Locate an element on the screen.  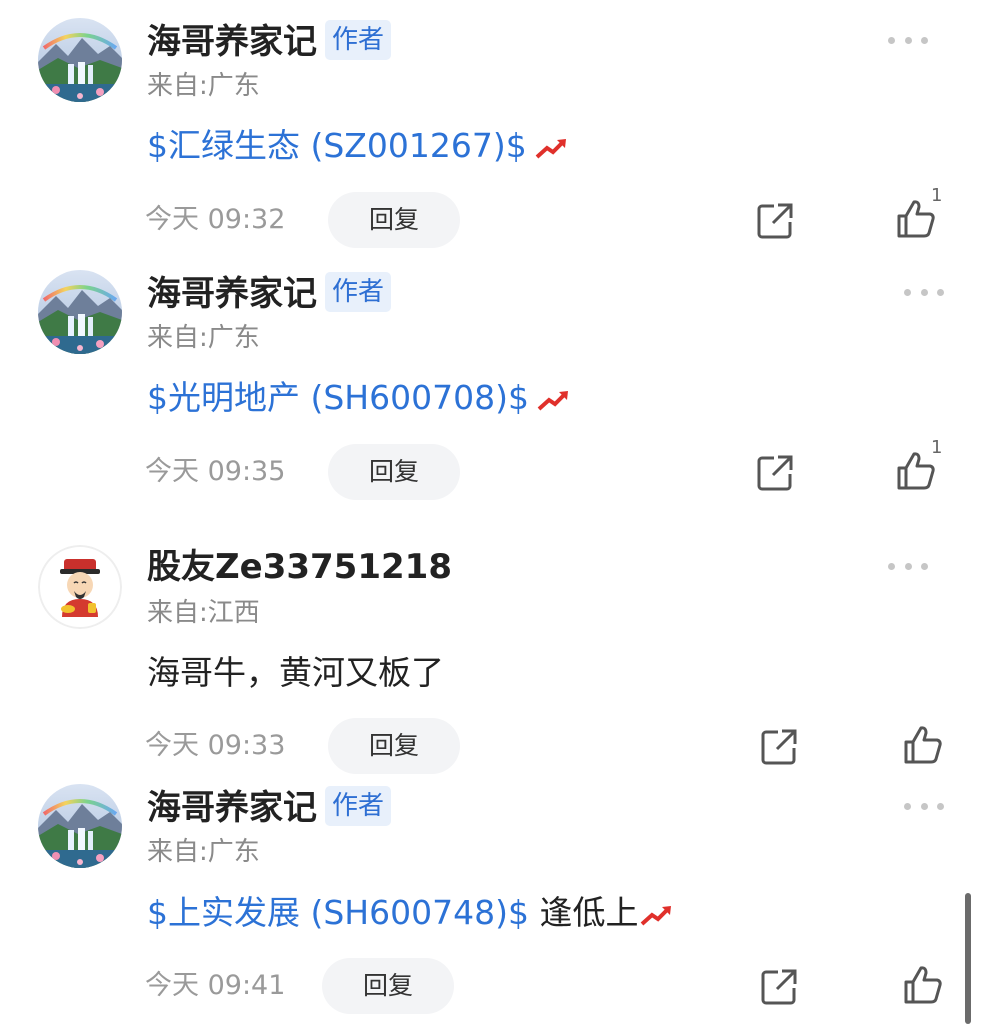
comment-time: 今天 09:41 is located at coordinates (215, 985).